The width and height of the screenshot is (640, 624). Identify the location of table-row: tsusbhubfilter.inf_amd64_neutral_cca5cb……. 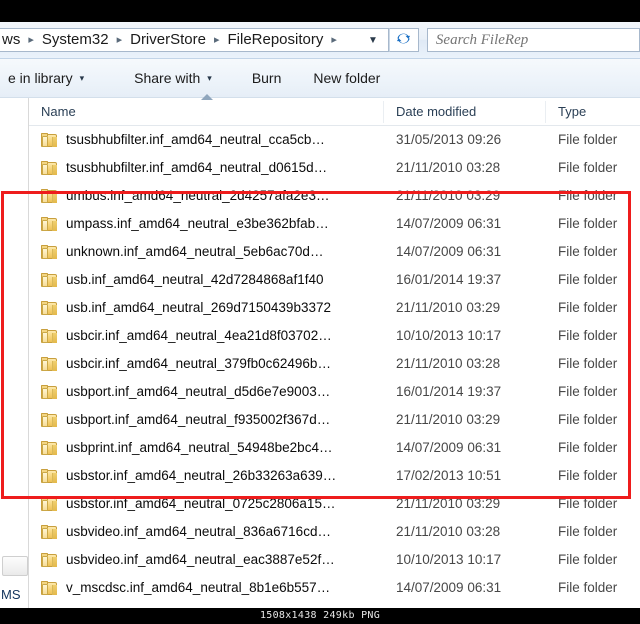
(334, 140).